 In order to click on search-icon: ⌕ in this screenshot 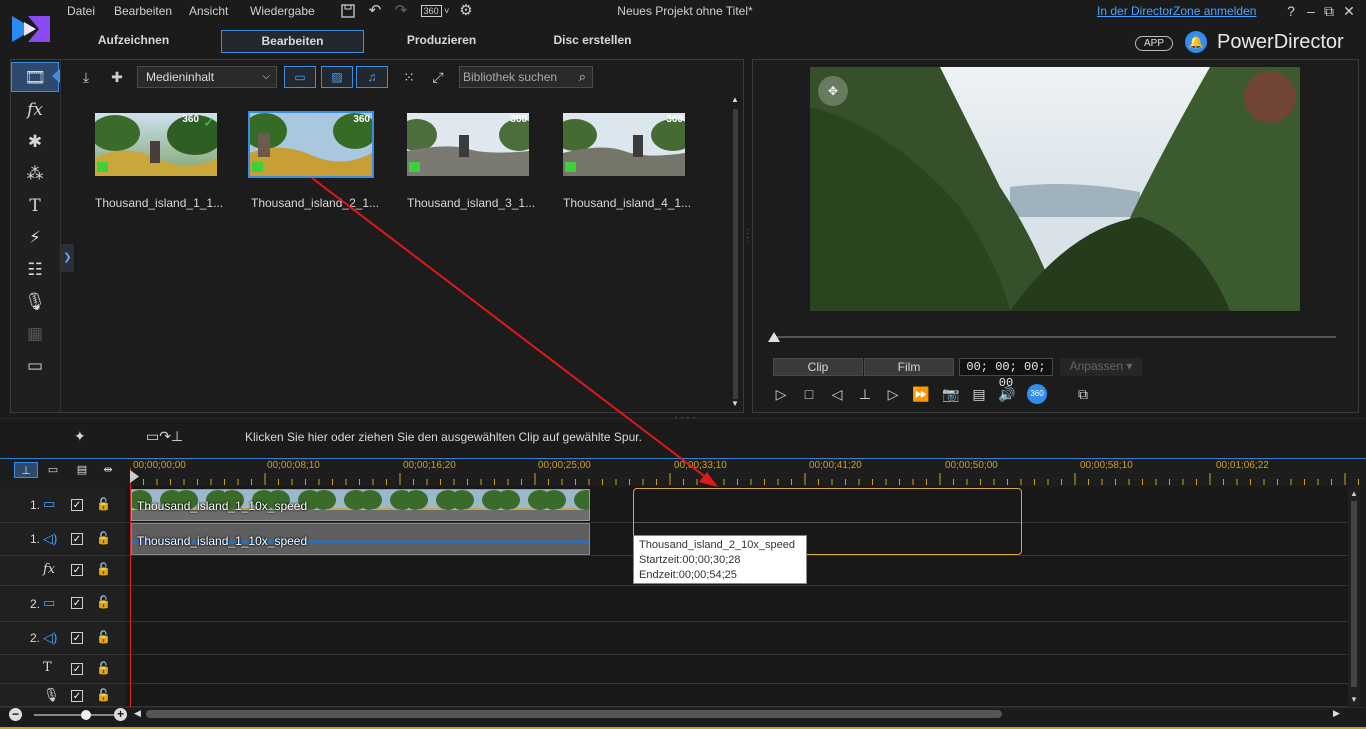, I will do `click(582, 77)`.